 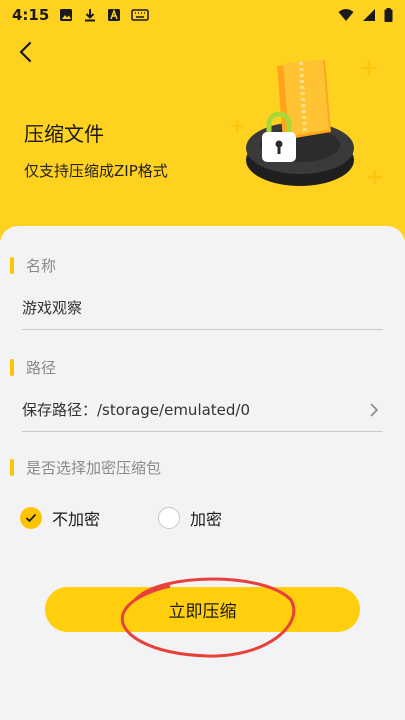 What do you see at coordinates (94, 468) in the screenshot?
I see `encrypt-label-text: 是否选择加密压缩包` at bounding box center [94, 468].